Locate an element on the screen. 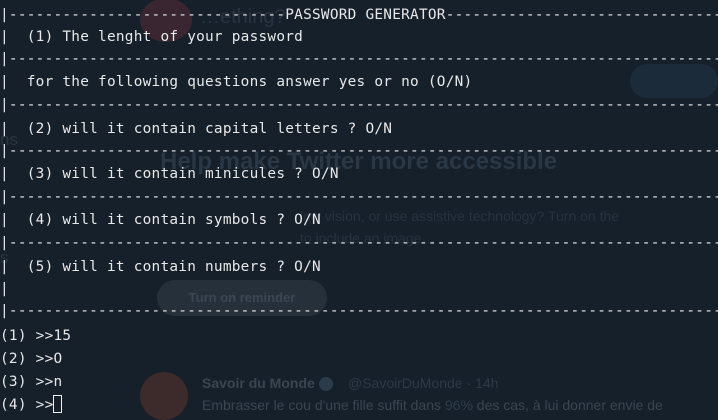 The width and height of the screenshot is (718, 420). answer-line: (2) >>O is located at coordinates (31, 359).